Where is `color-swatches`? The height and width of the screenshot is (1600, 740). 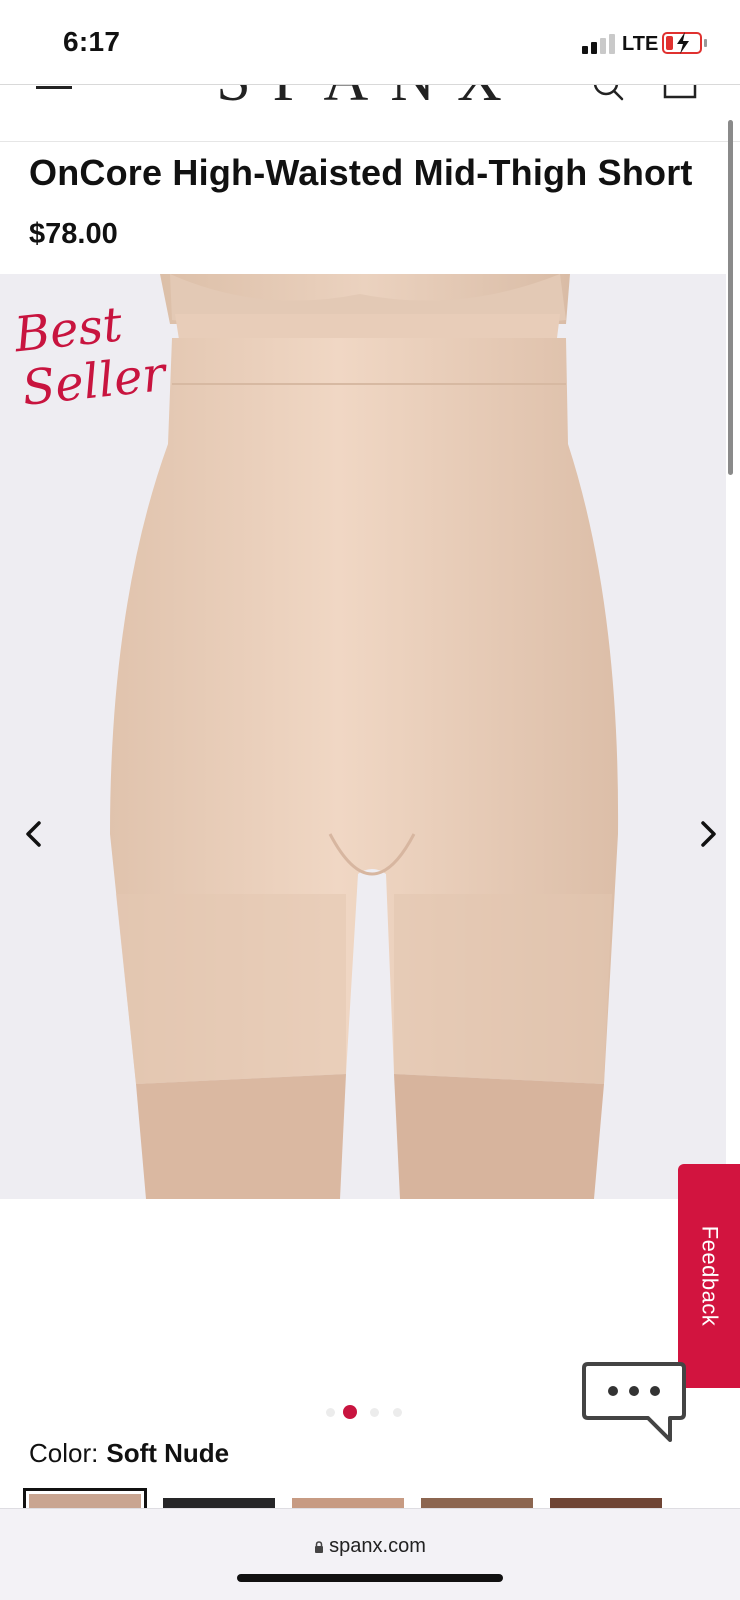 color-swatches is located at coordinates (381, 1498).